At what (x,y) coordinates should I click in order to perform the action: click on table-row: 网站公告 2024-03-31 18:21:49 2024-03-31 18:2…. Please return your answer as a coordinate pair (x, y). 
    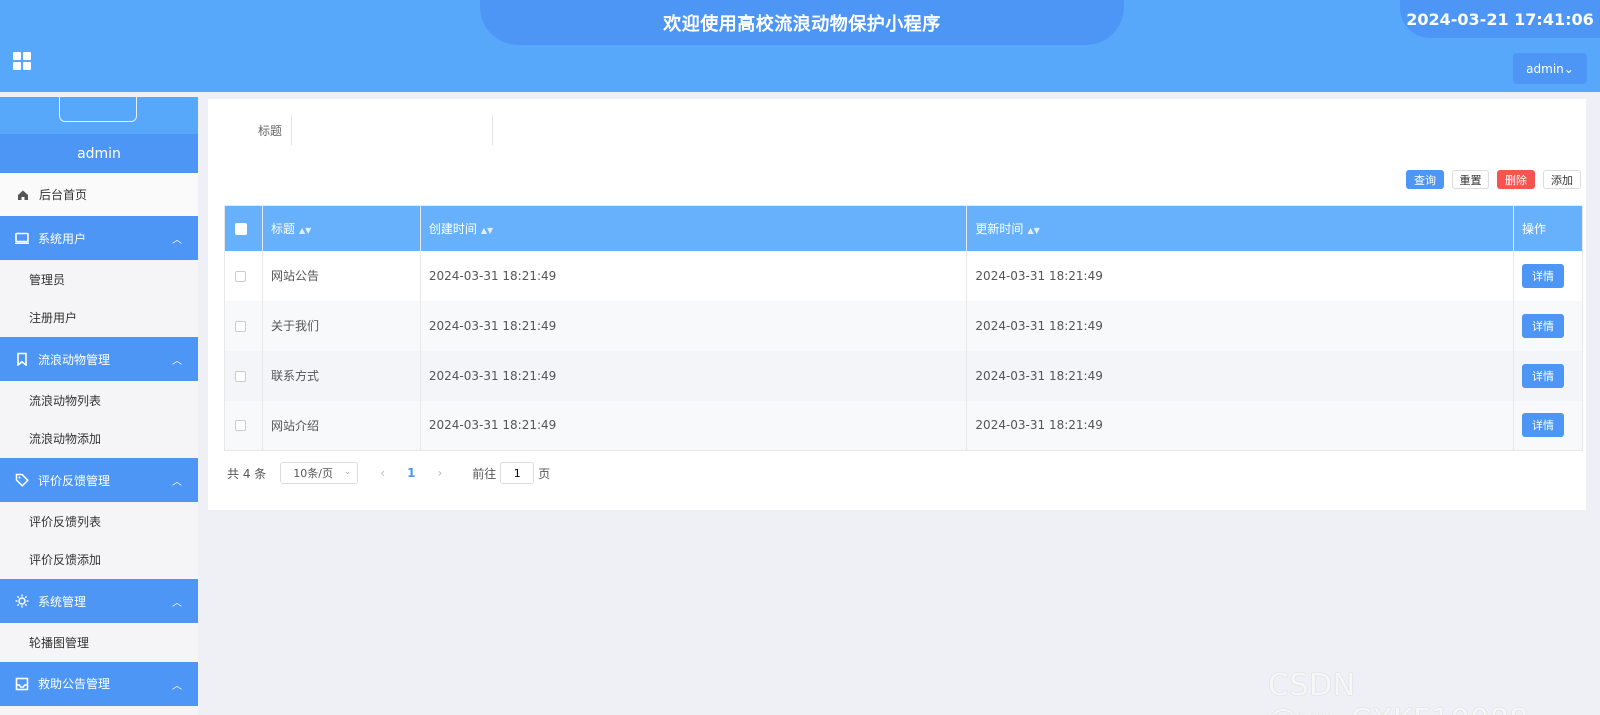
    Looking at the image, I should click on (904, 275).